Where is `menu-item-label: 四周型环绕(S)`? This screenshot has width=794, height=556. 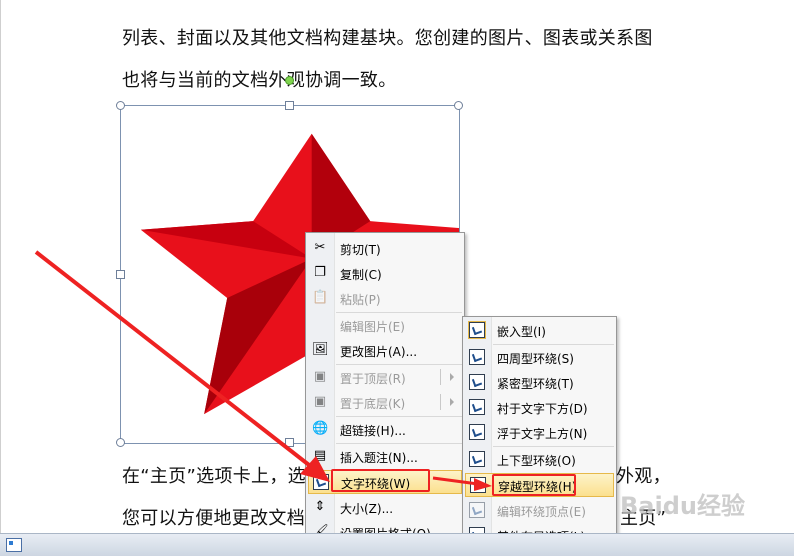 menu-item-label: 四周型环绕(S) is located at coordinates (535, 359).